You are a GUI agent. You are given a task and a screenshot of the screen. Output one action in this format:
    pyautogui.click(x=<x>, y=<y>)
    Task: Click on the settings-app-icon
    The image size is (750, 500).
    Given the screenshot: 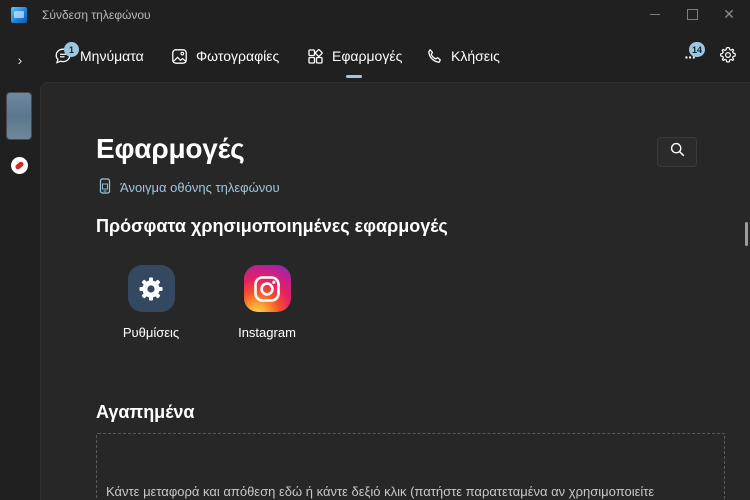 What is the action you would take?
    pyautogui.click(x=151, y=288)
    